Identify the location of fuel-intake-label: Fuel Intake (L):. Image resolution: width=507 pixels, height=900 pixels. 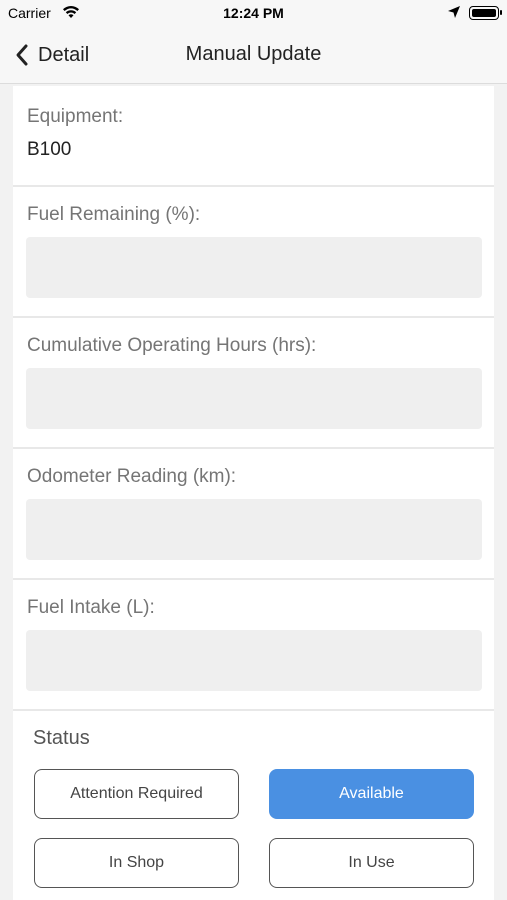
(91, 607).